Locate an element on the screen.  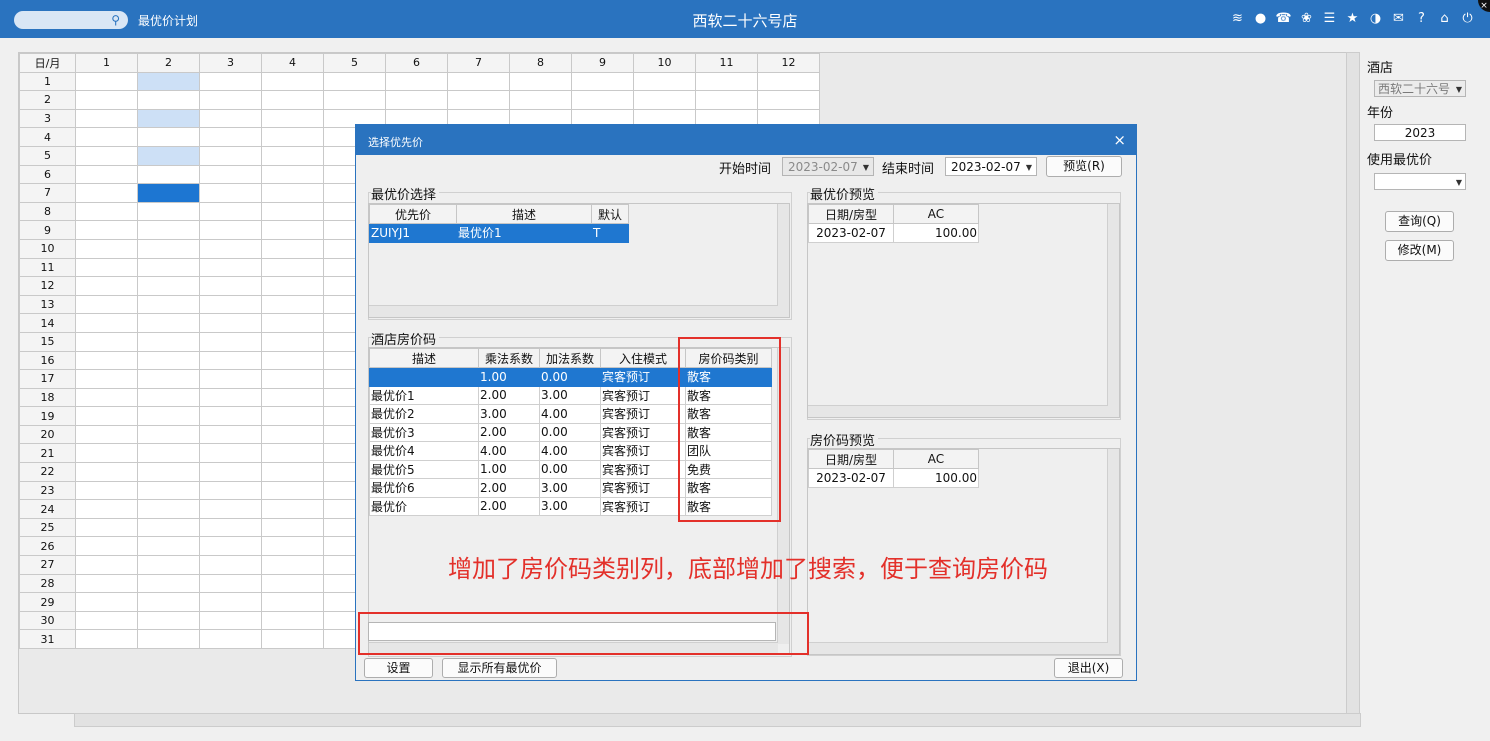
preview-button: 预览(R) is located at coordinates (1084, 166).